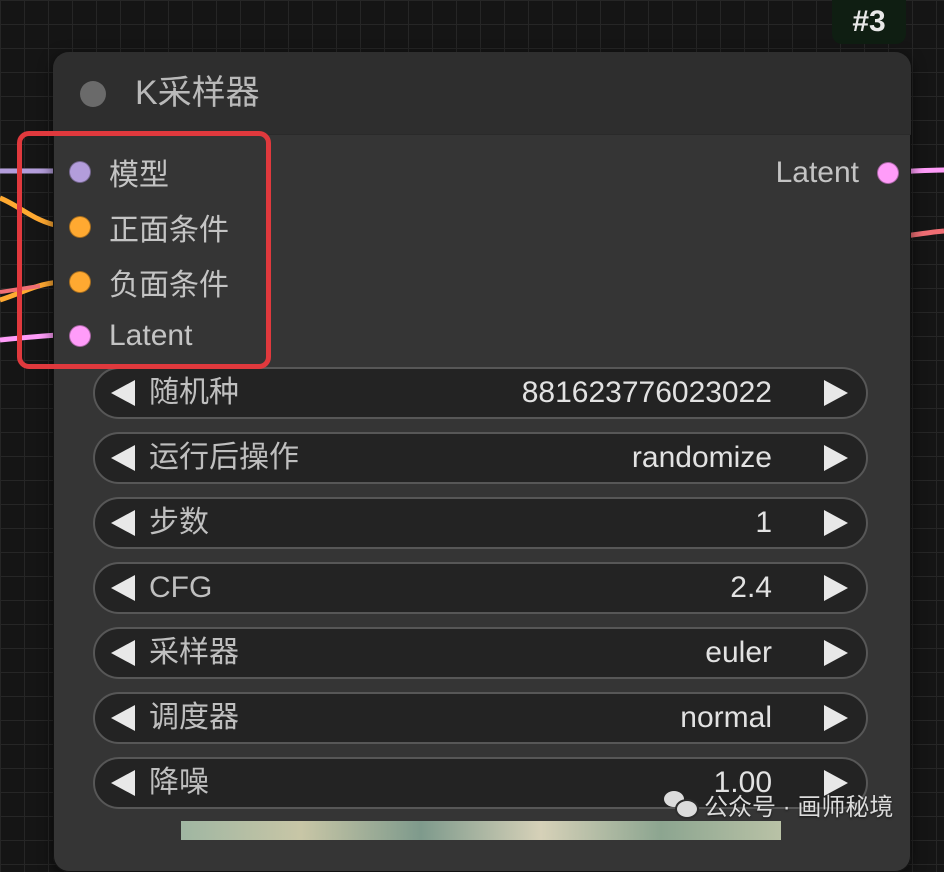 The width and height of the screenshot is (944, 872). I want to click on control-after-generate-widget: 运行后操作 randomize, so click(480, 458).